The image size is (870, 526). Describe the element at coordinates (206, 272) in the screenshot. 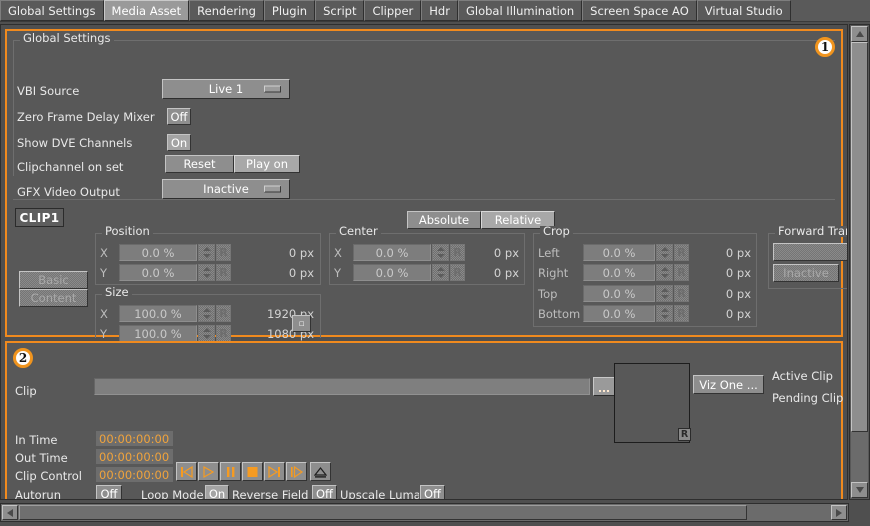

I see `position-y-spinner` at that location.